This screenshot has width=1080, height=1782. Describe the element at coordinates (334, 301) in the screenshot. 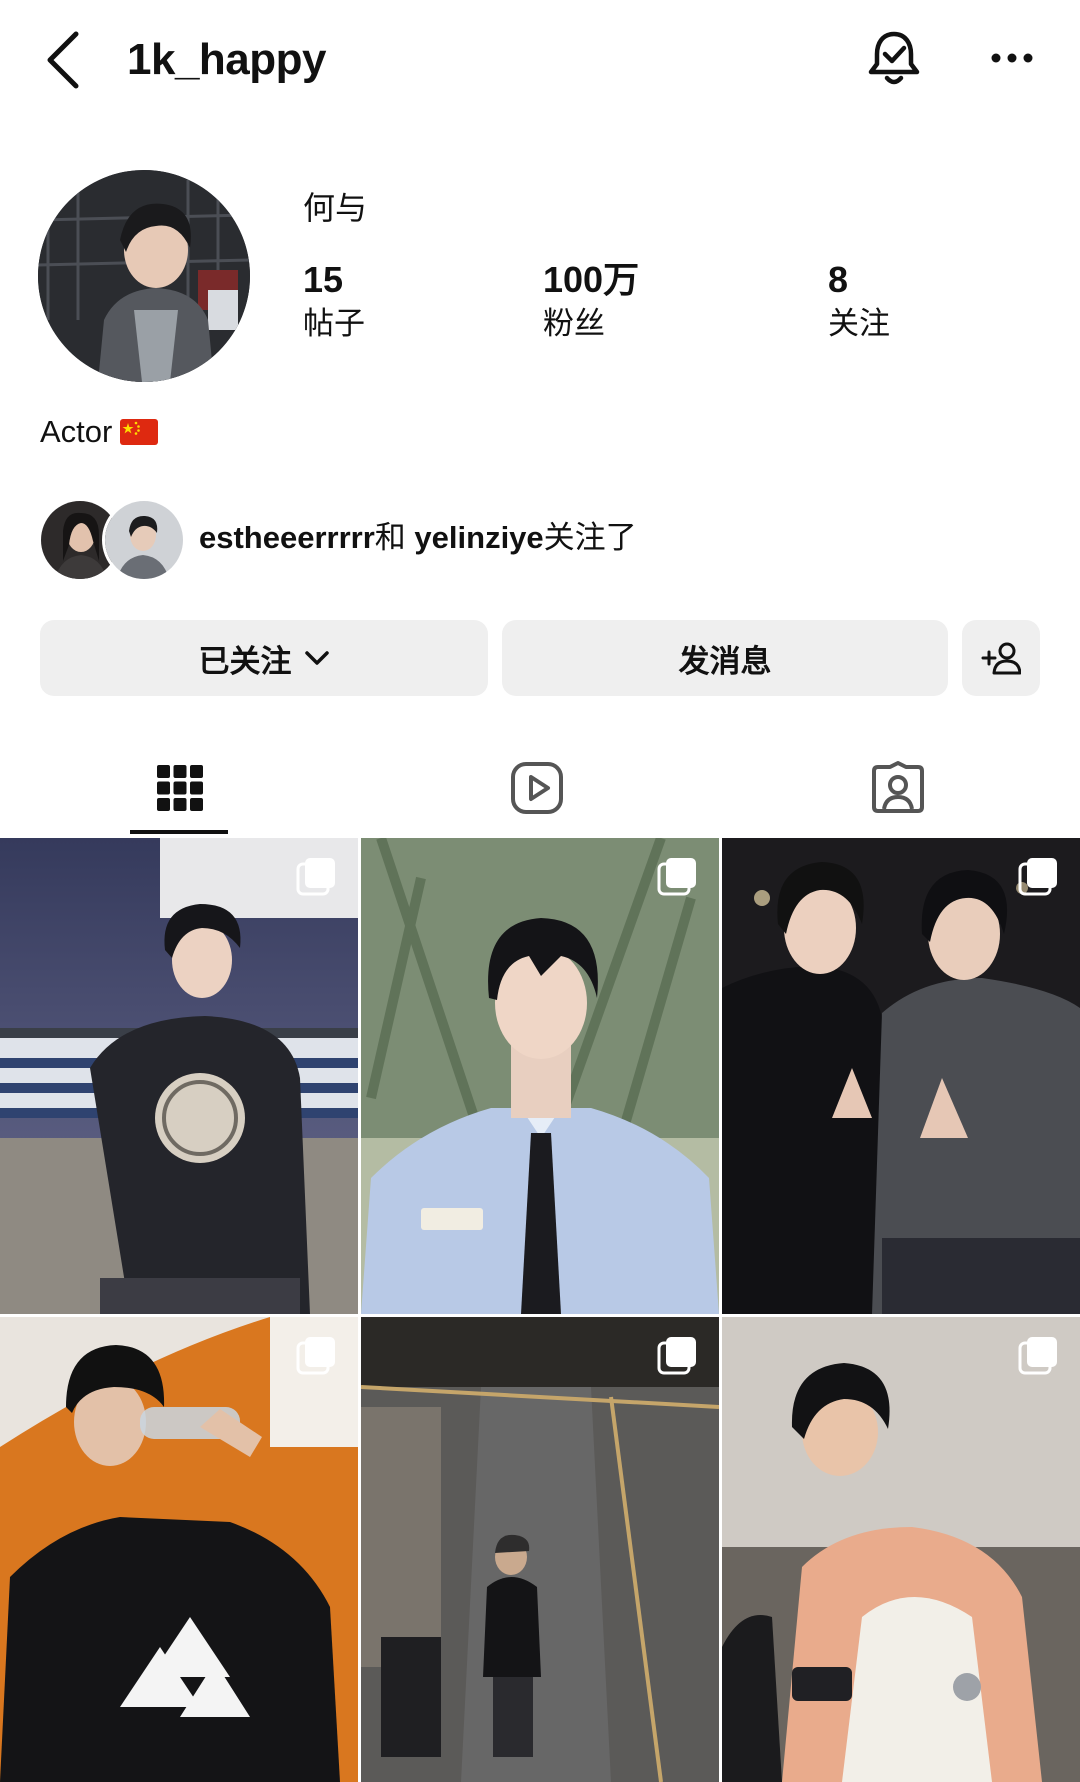

I see `stat-posts: 15 帖子` at that location.